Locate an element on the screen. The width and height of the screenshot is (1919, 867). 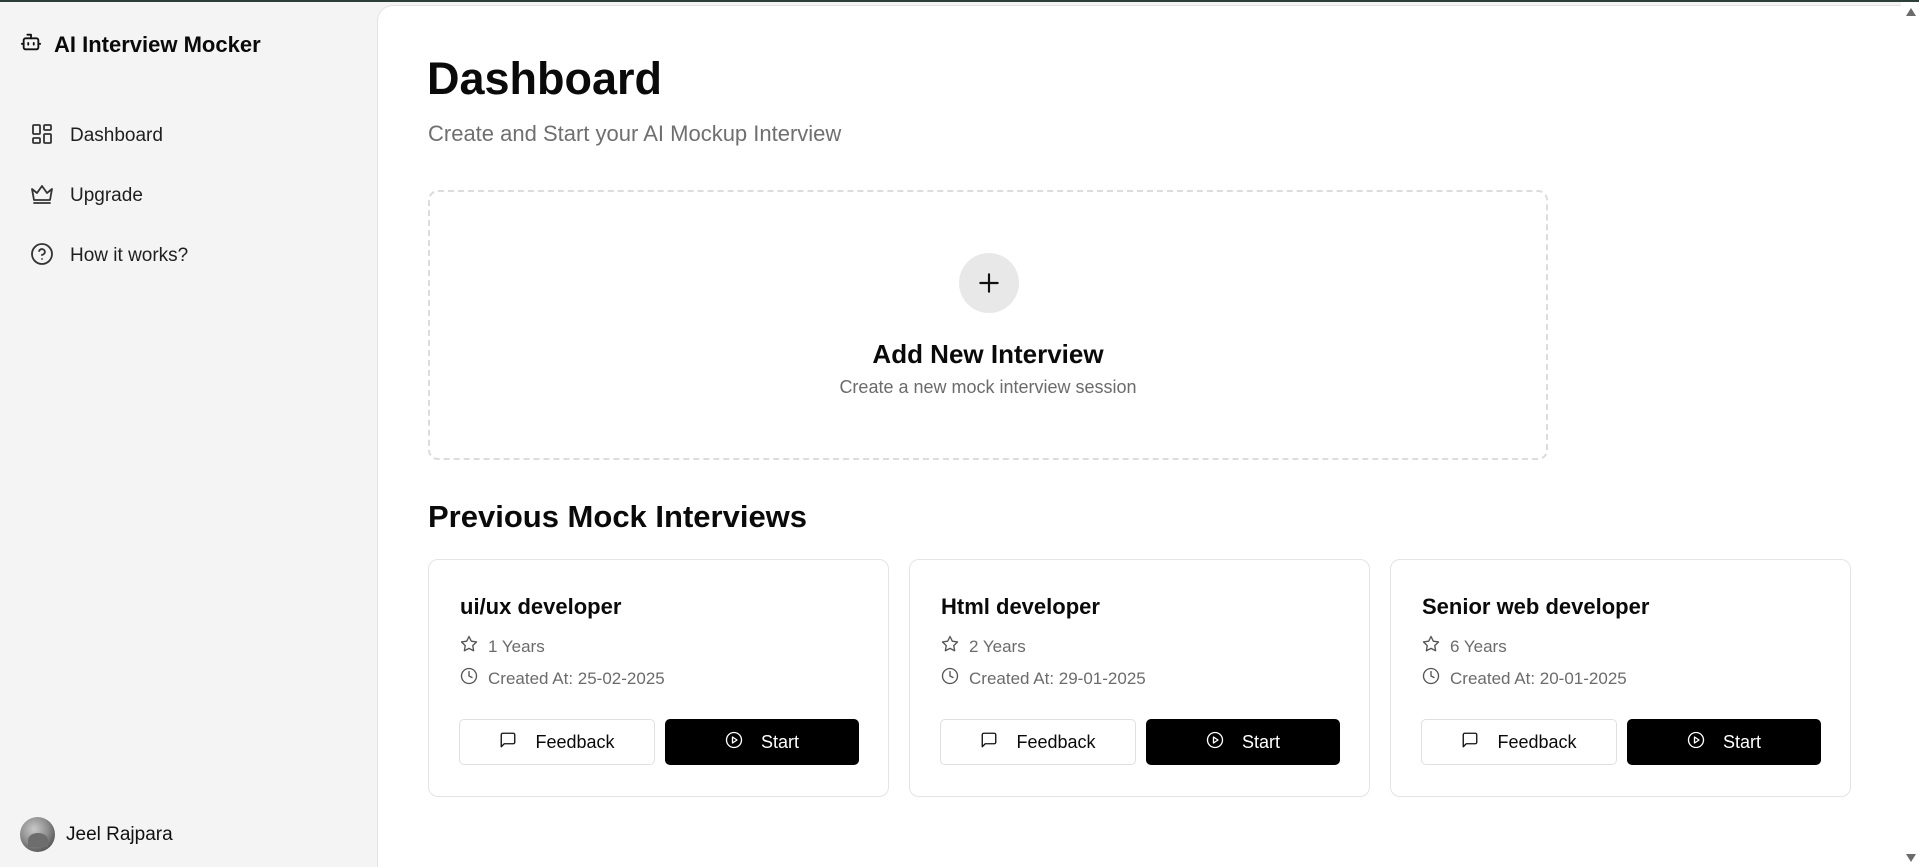
experience-text: 6 Years is located at coordinates (1478, 646).